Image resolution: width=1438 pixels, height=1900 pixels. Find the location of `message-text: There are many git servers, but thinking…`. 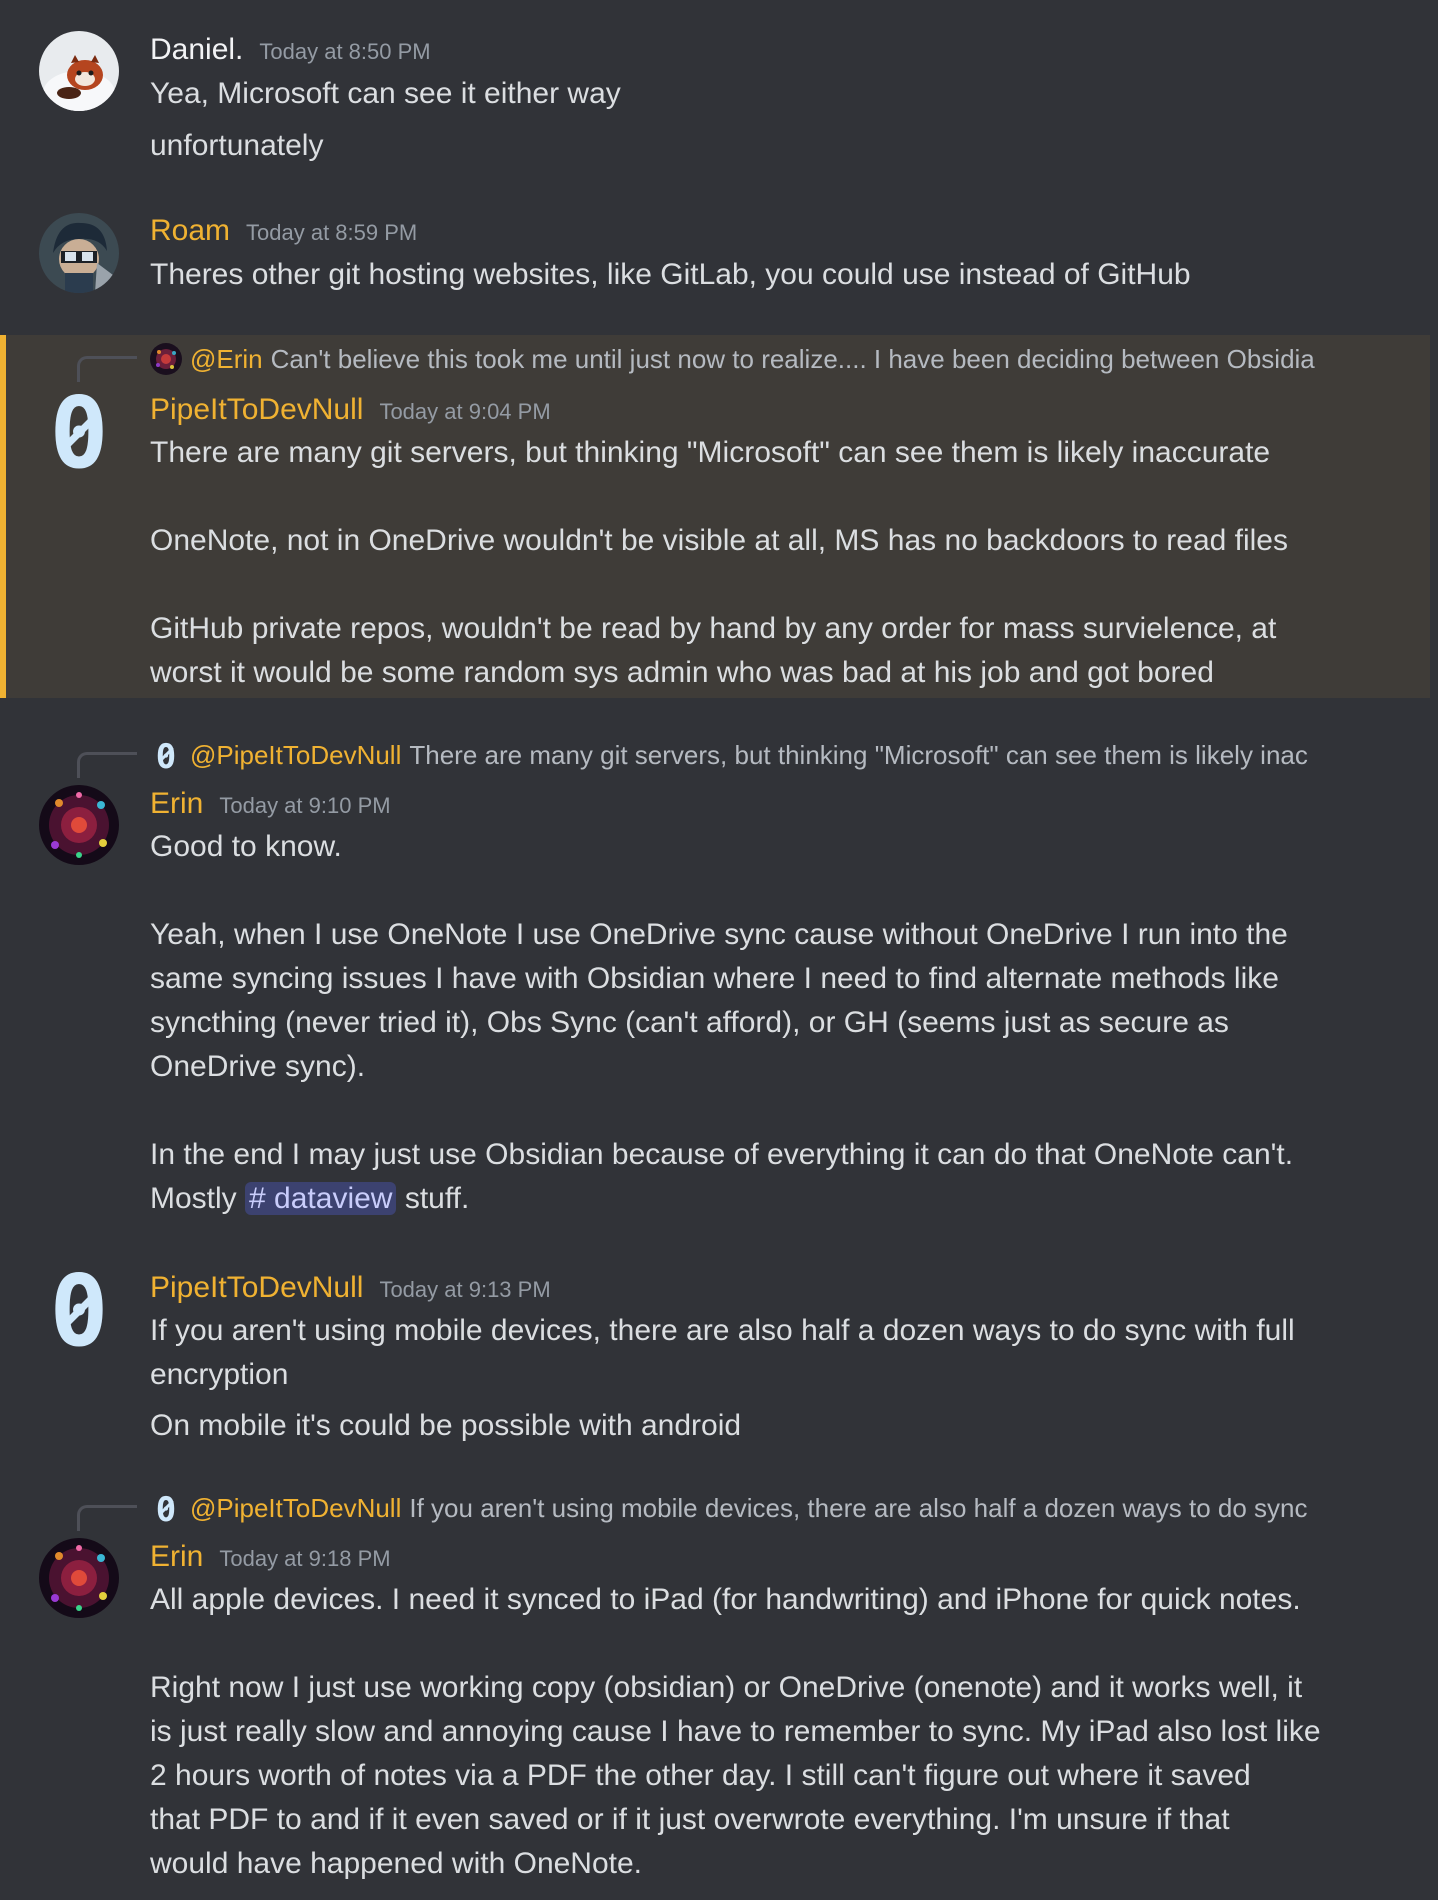

message-text: There are many git servers, but thinking… is located at coordinates (710, 452).